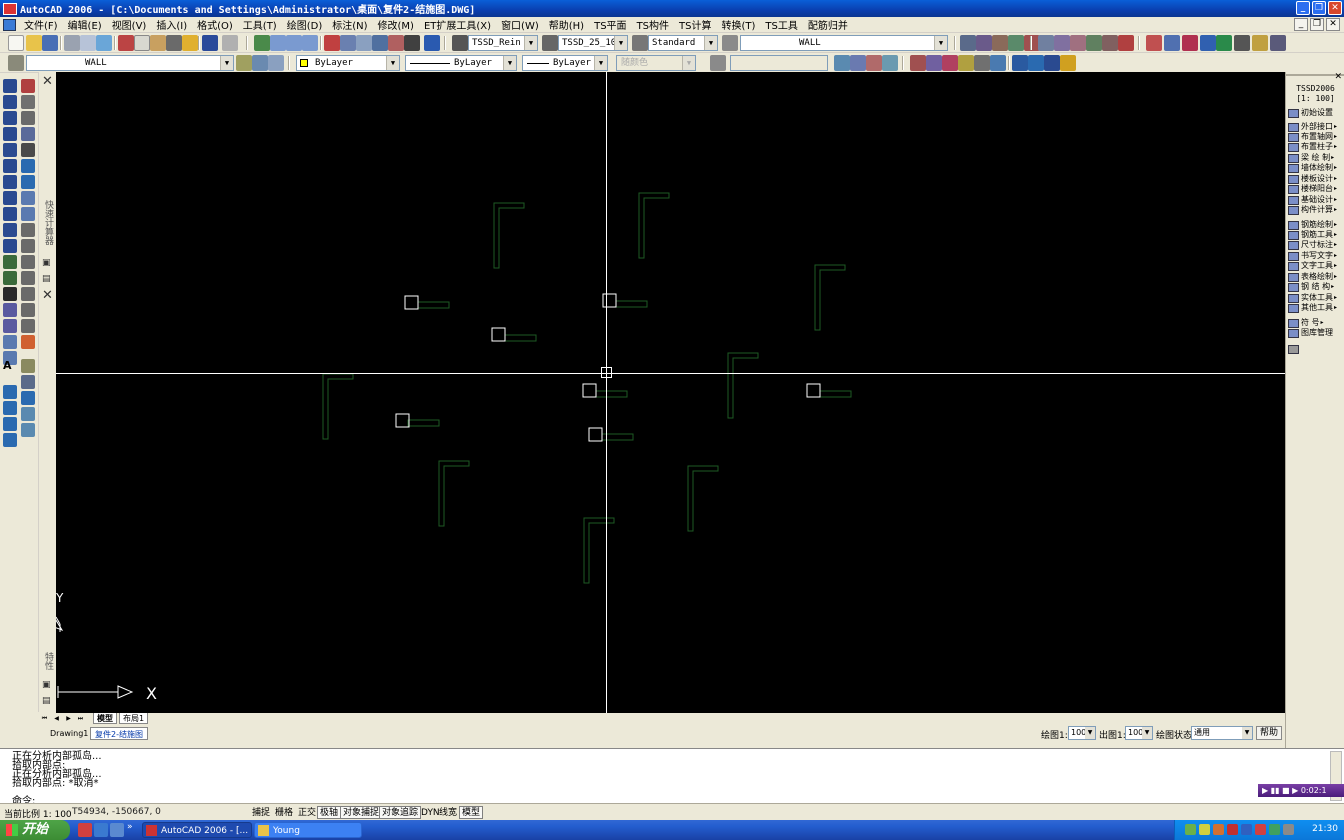 This screenshot has height=840, width=1344. What do you see at coordinates (918, 63) in the screenshot?
I see `ts-e-icon` at bounding box center [918, 63].